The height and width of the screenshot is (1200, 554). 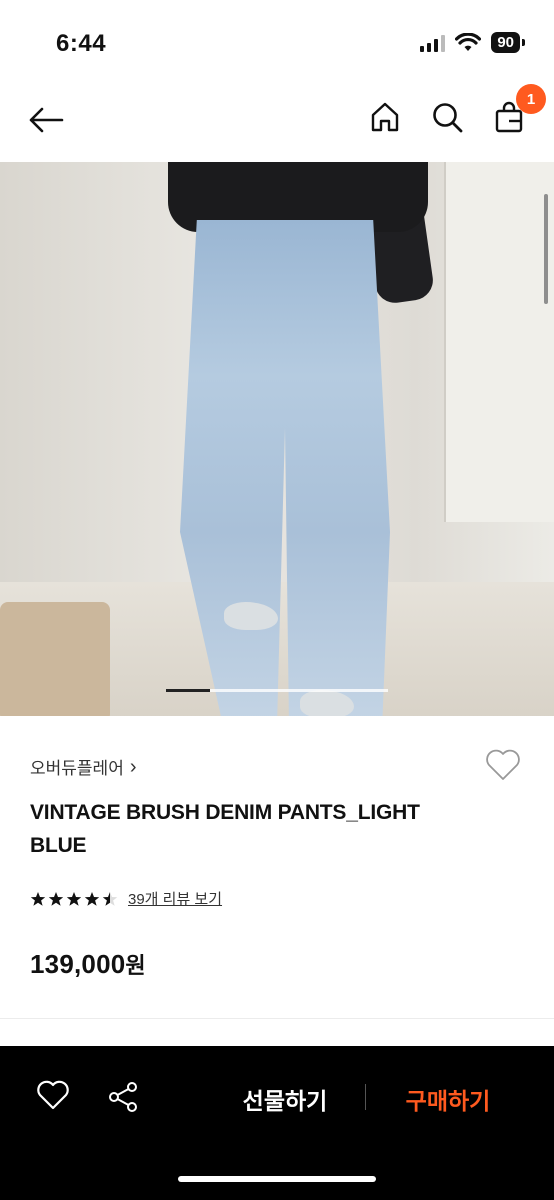 I want to click on home-indicator, so click(x=277, y=1179).